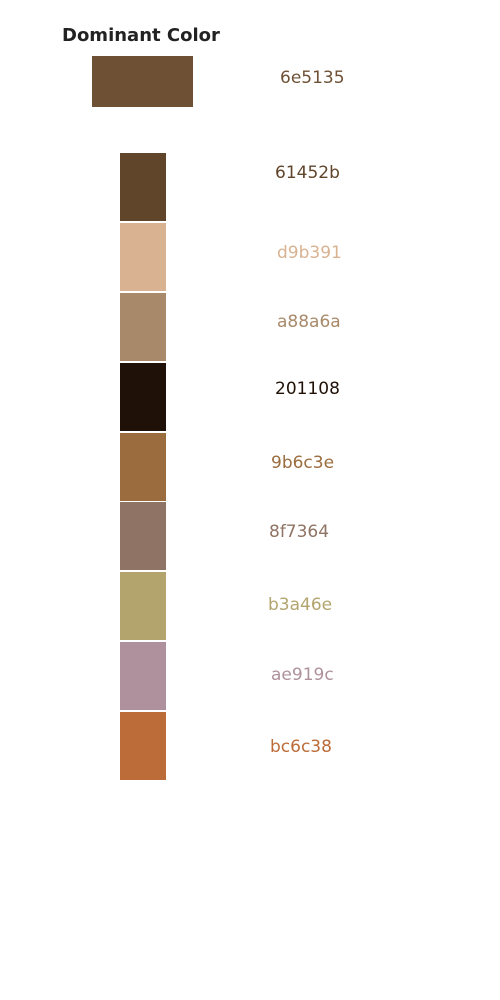 Image resolution: width=500 pixels, height=1000 pixels. I want to click on palette-hex: bc6c38, so click(301, 747).